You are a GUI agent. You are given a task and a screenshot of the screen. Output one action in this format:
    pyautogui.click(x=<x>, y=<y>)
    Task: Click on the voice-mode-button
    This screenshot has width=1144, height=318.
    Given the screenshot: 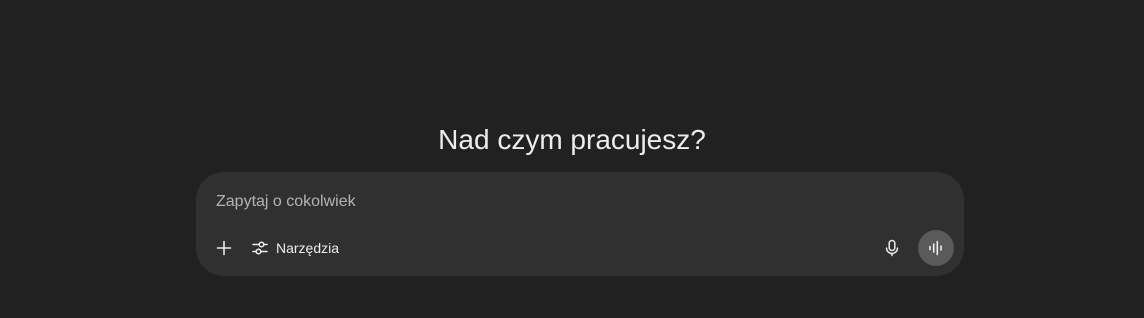 What is the action you would take?
    pyautogui.click(x=936, y=248)
    